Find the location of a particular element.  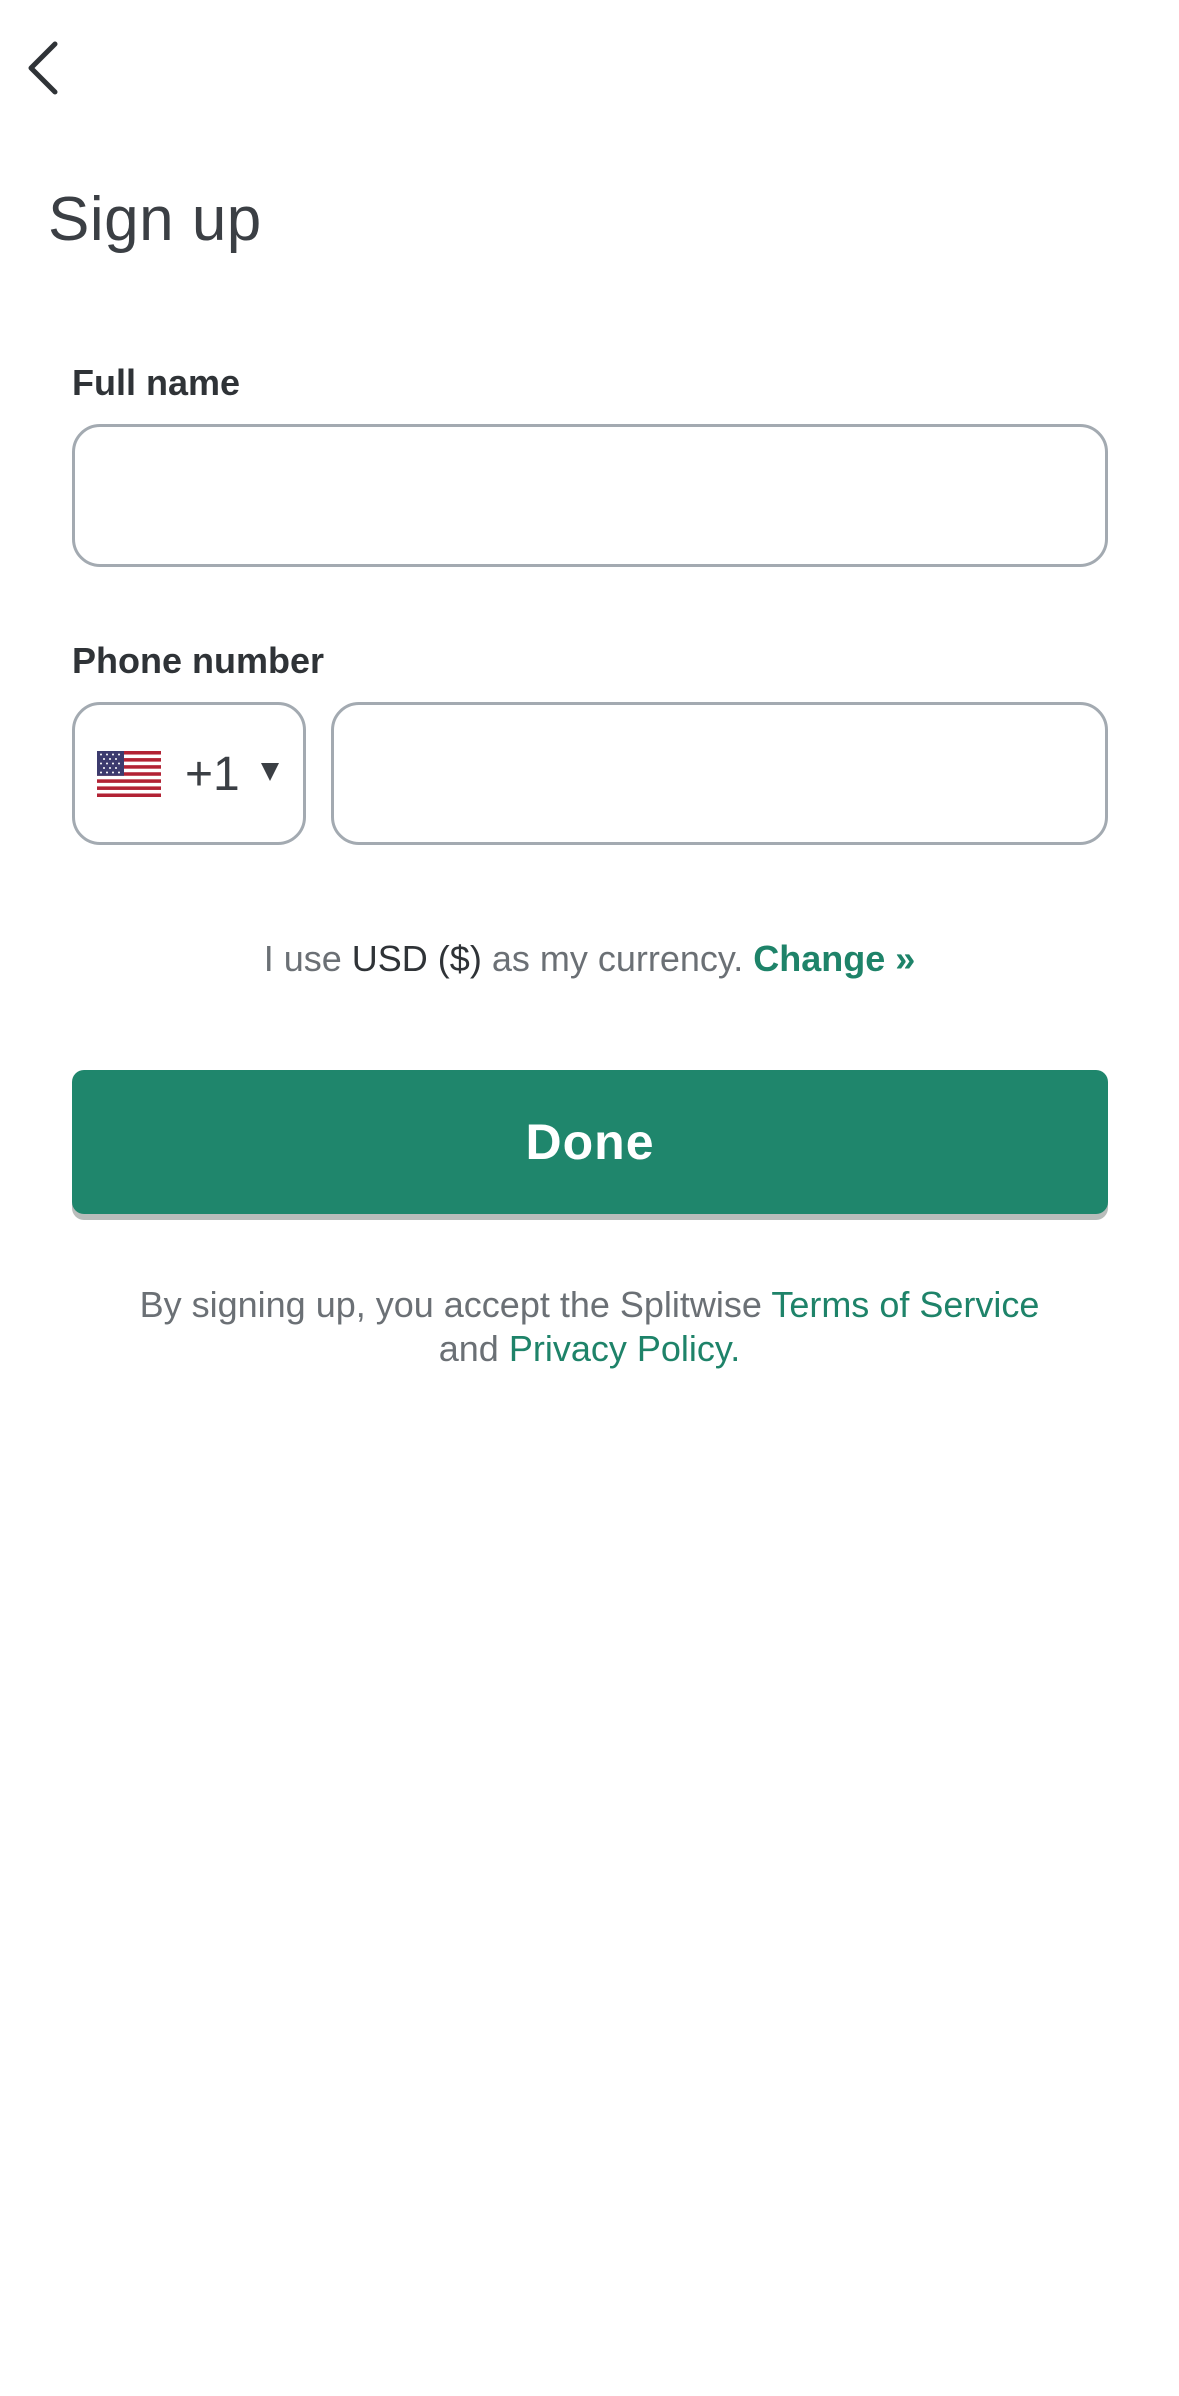

currency-code: USD ($) is located at coordinates (416, 958).